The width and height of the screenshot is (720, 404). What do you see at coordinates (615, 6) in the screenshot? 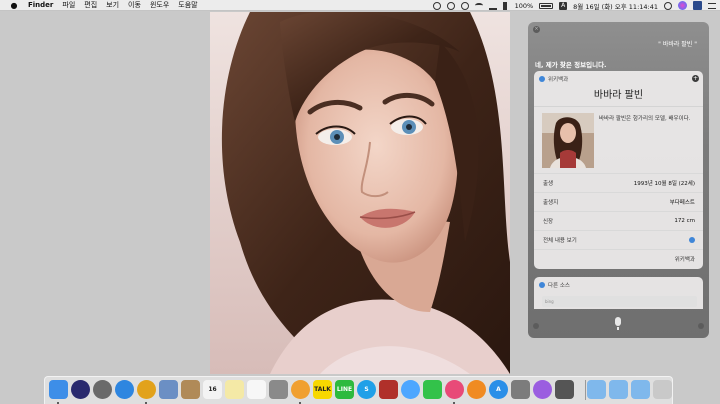
I see `menu-clock: 8월 16일 (화) 오후 11:14:41` at bounding box center [615, 6].